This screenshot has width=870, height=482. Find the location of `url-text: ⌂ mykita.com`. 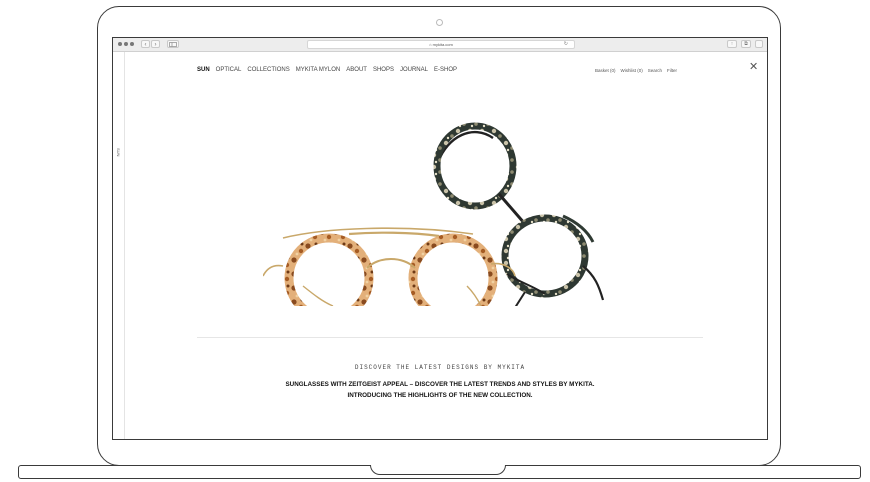

url-text: ⌂ mykita.com is located at coordinates (441, 44).